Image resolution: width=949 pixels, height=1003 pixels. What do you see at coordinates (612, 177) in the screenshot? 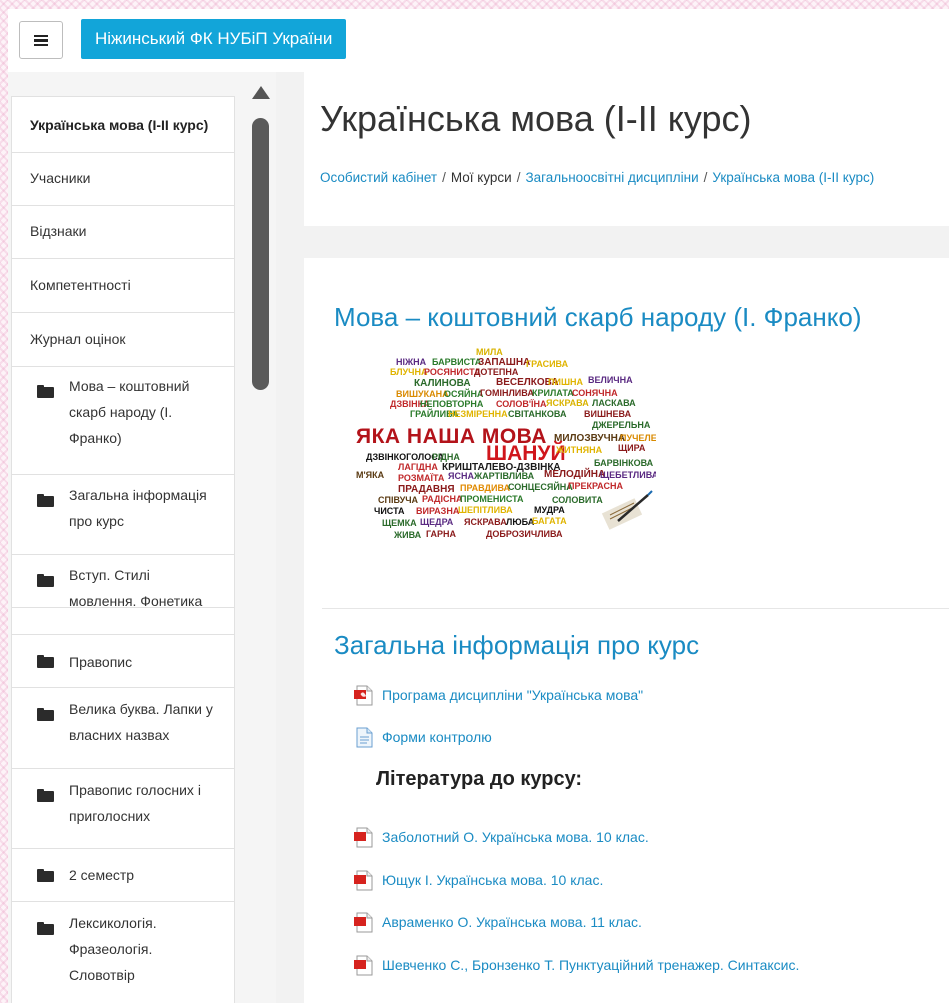
I see `breadcrumb-link-category: Загальноосвітні дисципліни` at bounding box center [612, 177].